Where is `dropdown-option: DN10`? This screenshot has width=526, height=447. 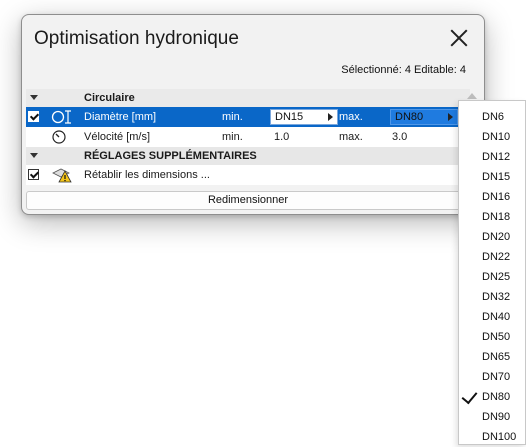
dropdown-option: DN10 is located at coordinates (492, 137).